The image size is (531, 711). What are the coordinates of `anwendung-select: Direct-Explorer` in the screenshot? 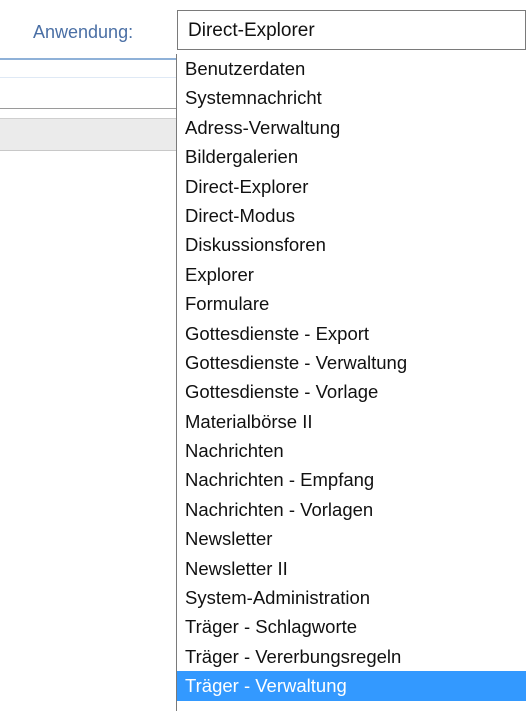 It's located at (351, 30).